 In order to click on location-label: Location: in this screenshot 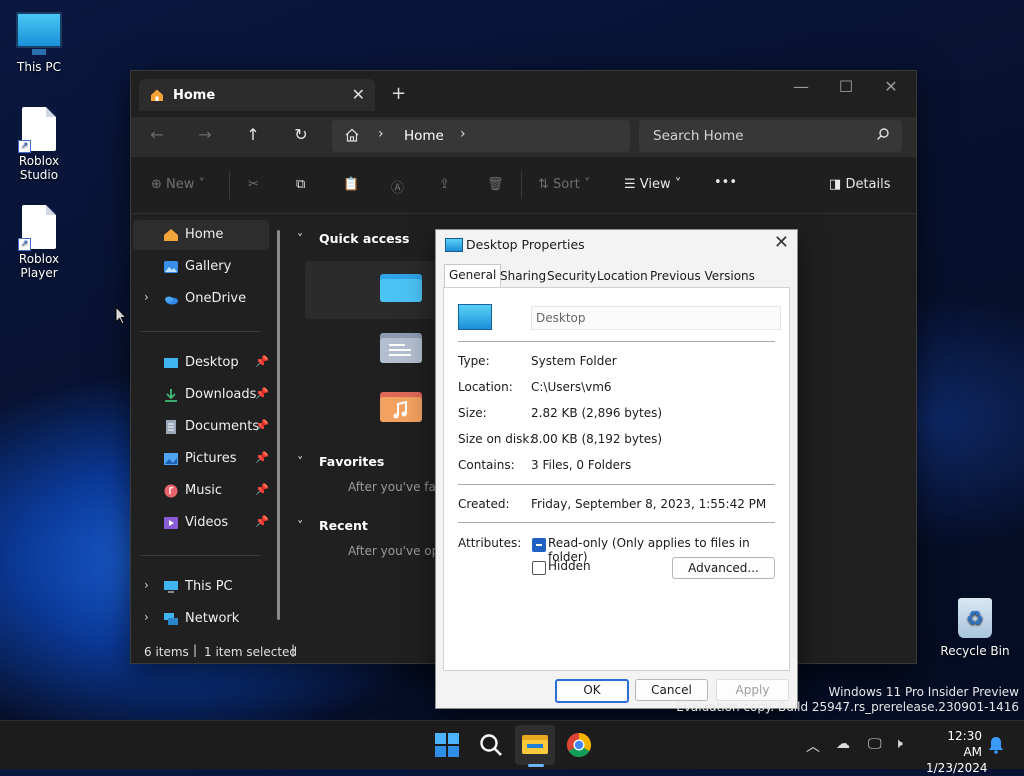, I will do `click(485, 387)`.